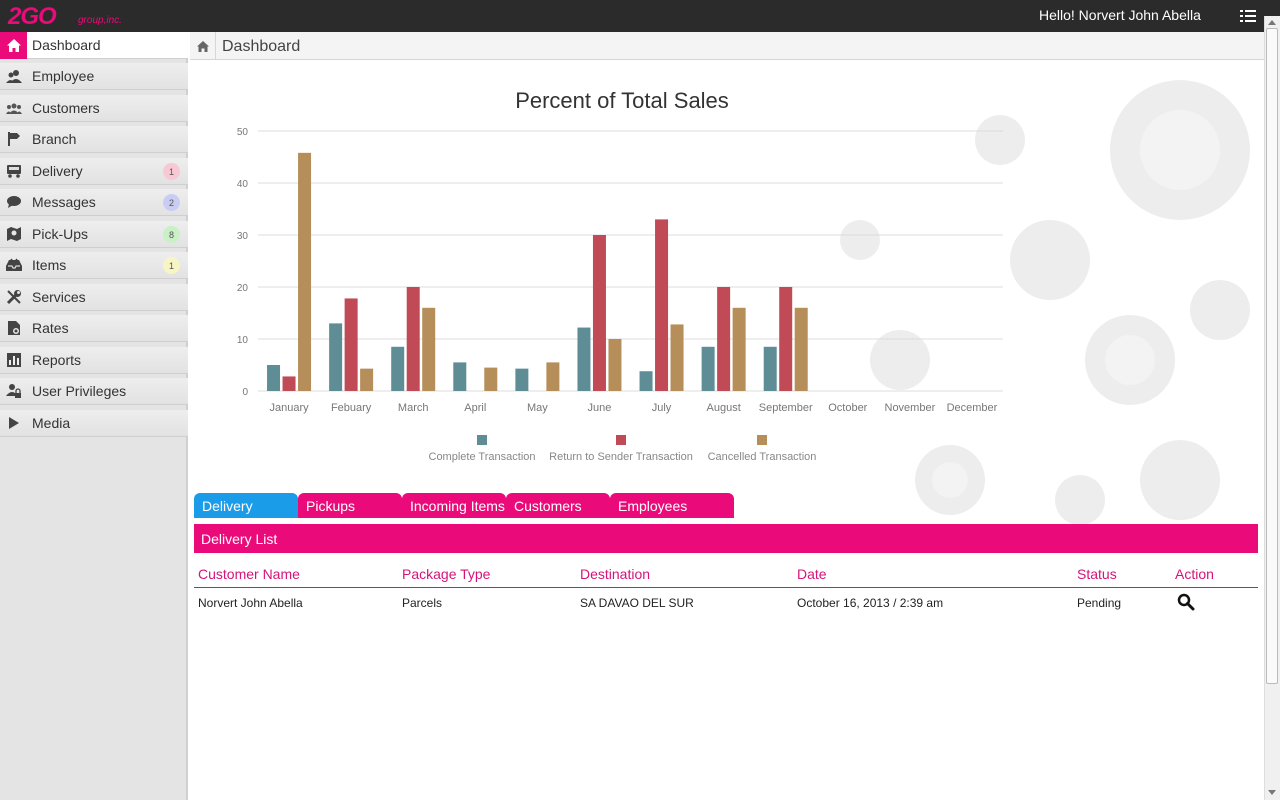  Describe the element at coordinates (60, 234) in the screenshot. I see `sidebar-item-label: Pick-Ups` at that location.